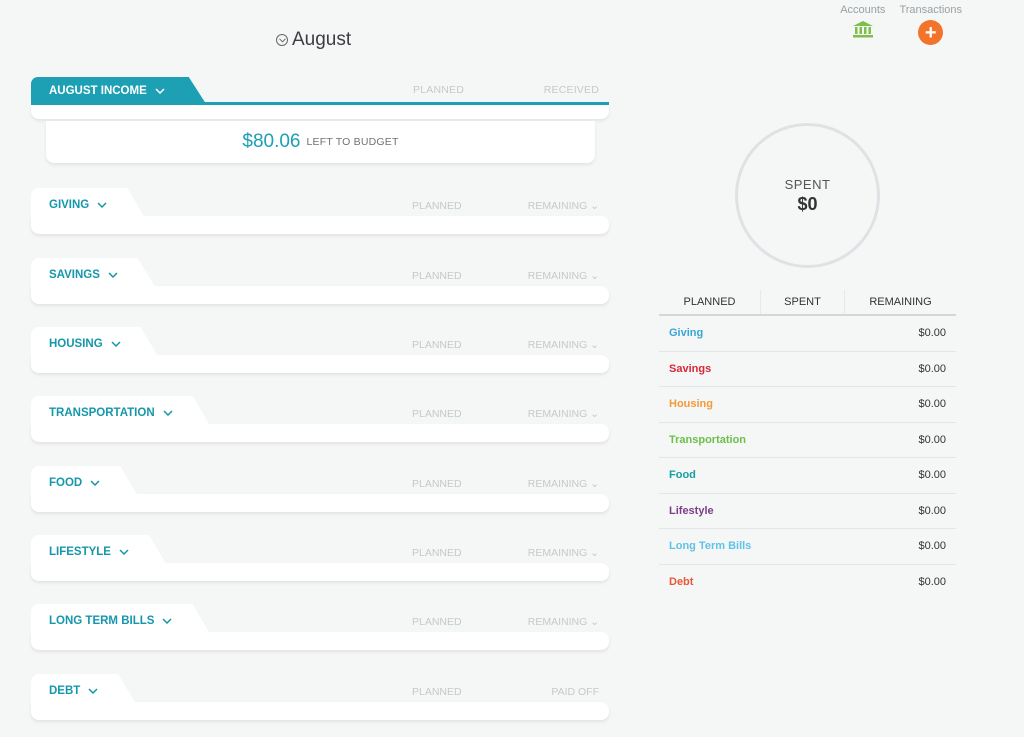  I want to click on income-planned-label: PLANNED, so click(438, 90).